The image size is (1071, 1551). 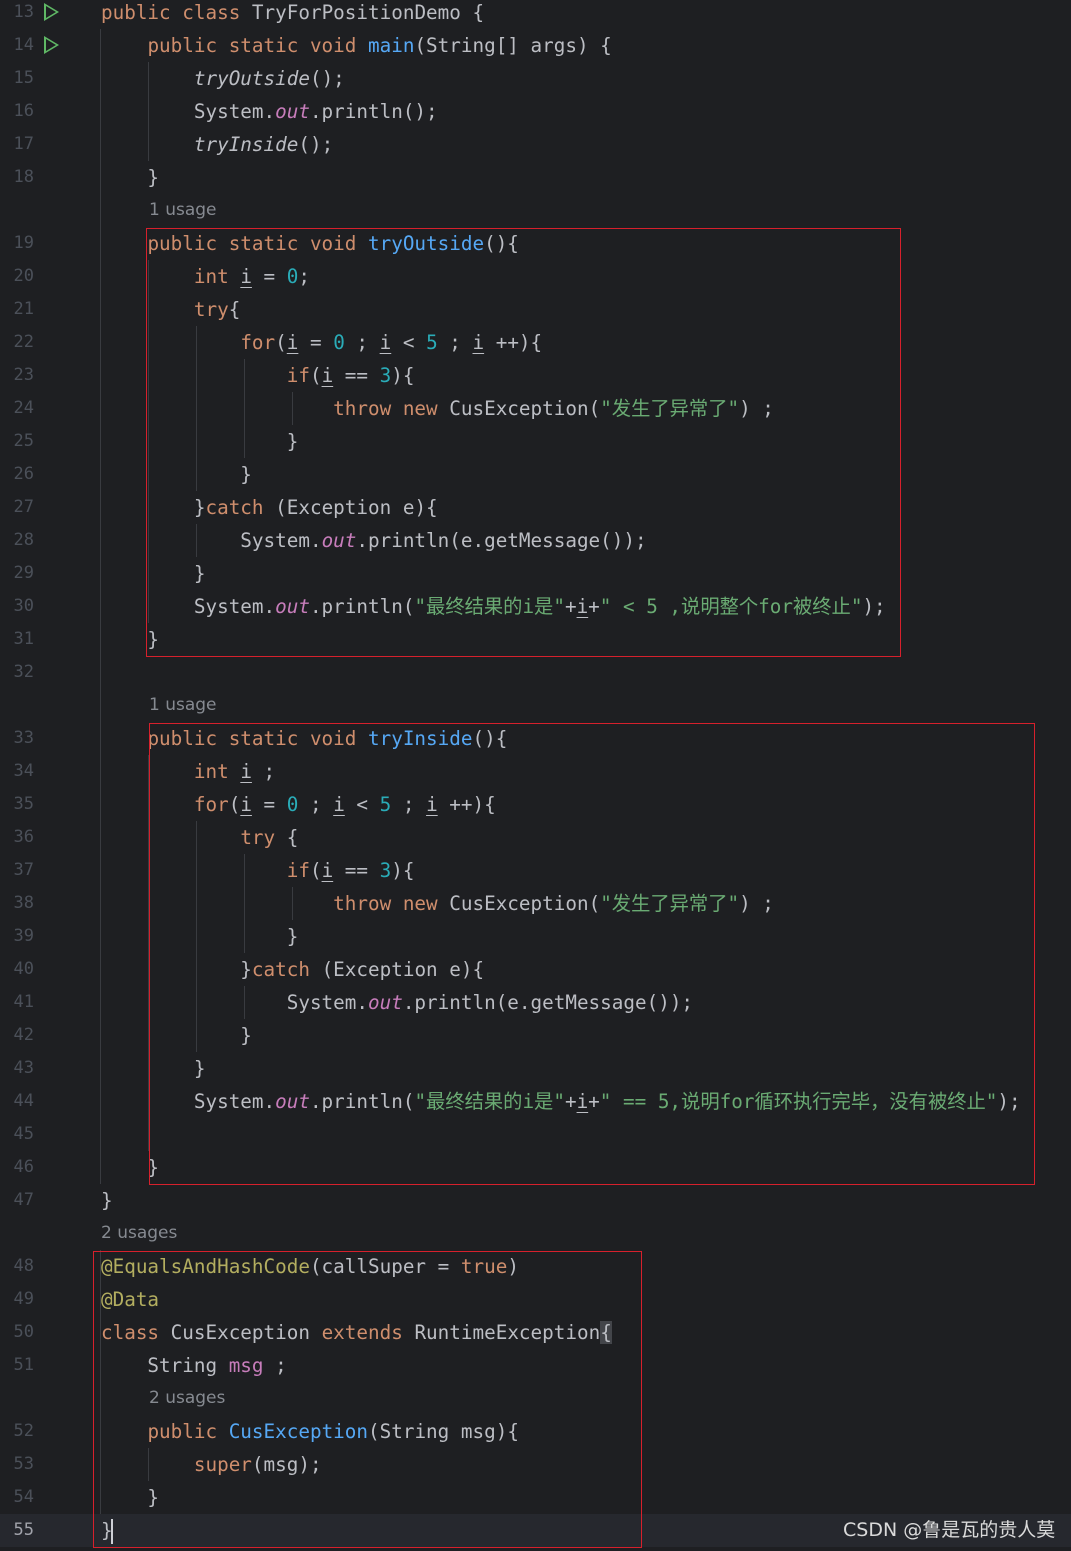 What do you see at coordinates (246, 144) in the screenshot?
I see `code-token: tryInside` at bounding box center [246, 144].